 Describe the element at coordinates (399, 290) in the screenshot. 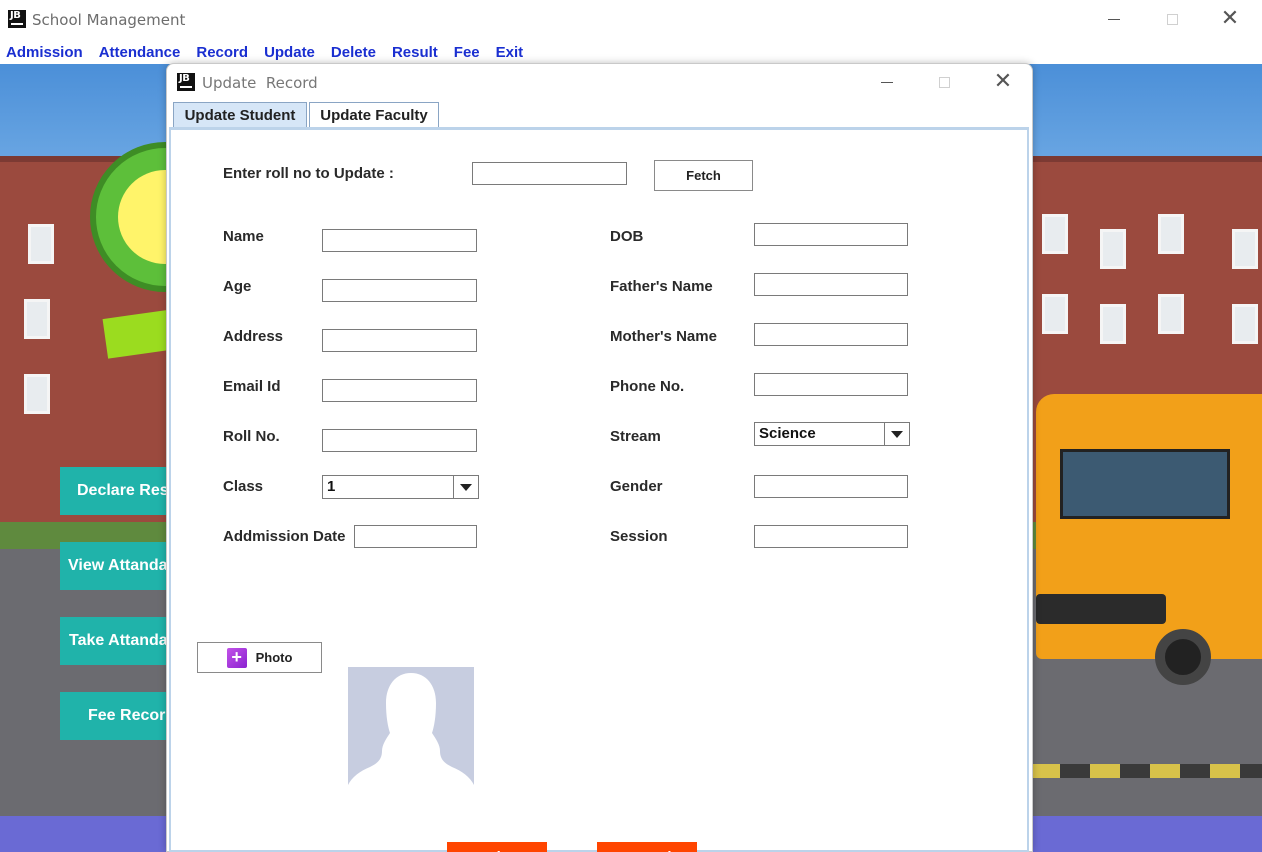

I see `age-input` at that location.